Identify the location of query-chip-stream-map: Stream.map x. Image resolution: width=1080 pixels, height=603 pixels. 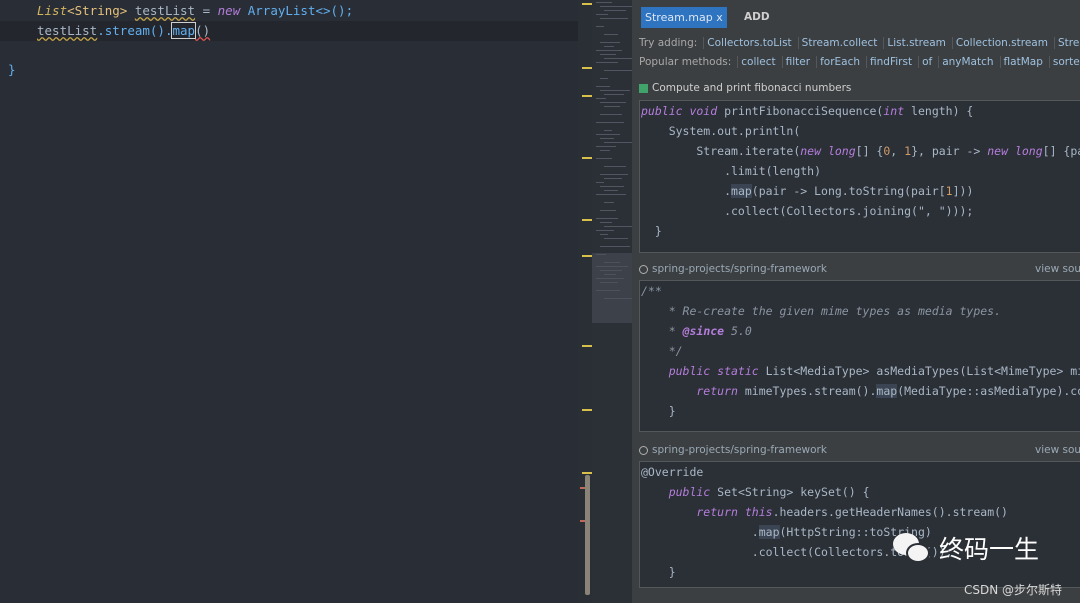
(684, 17).